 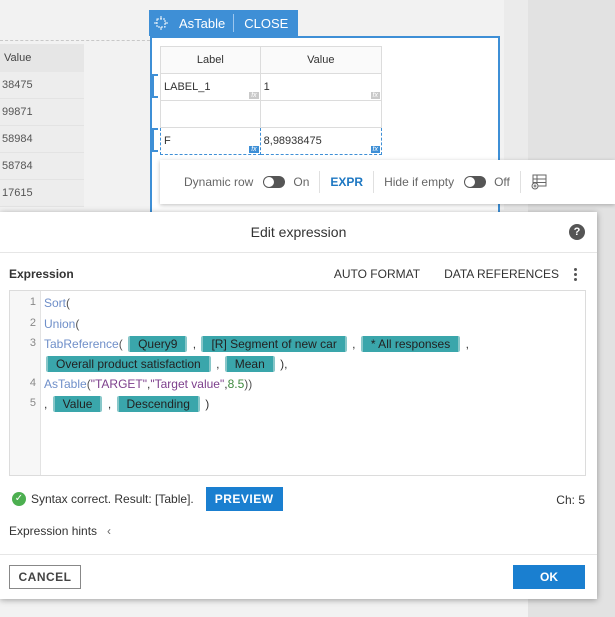 What do you see at coordinates (19, 499) in the screenshot?
I see `check-icon: ✓` at bounding box center [19, 499].